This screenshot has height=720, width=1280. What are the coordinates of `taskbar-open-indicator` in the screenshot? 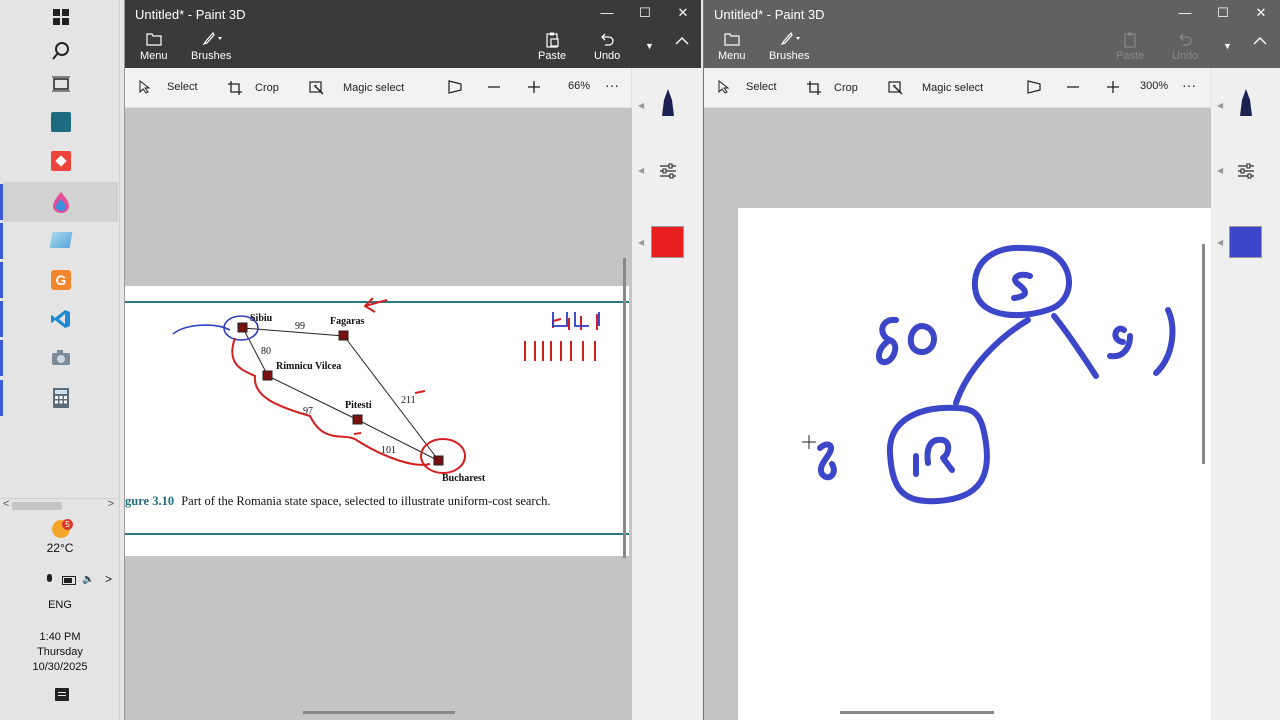 It's located at (1, 319).